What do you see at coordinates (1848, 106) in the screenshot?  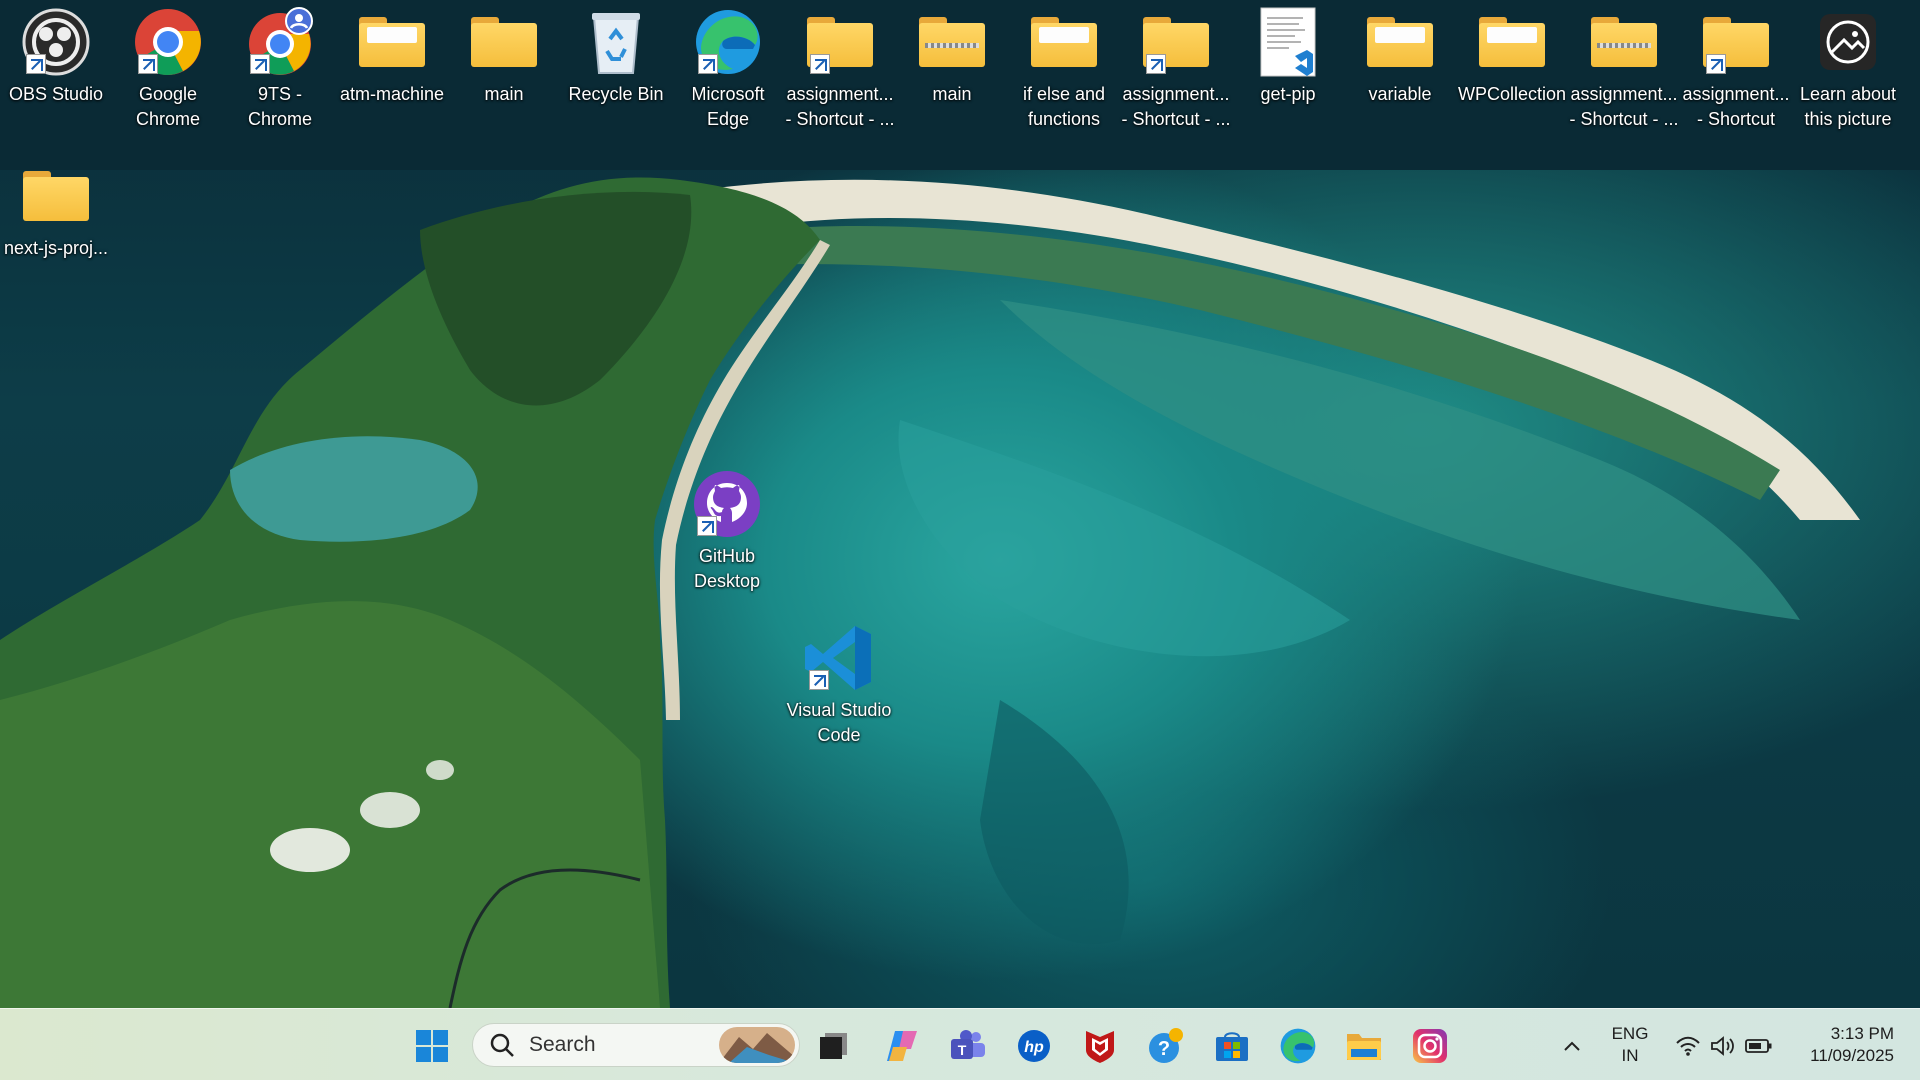 I see `desktop-icon-label: Learn about this picture` at bounding box center [1848, 106].